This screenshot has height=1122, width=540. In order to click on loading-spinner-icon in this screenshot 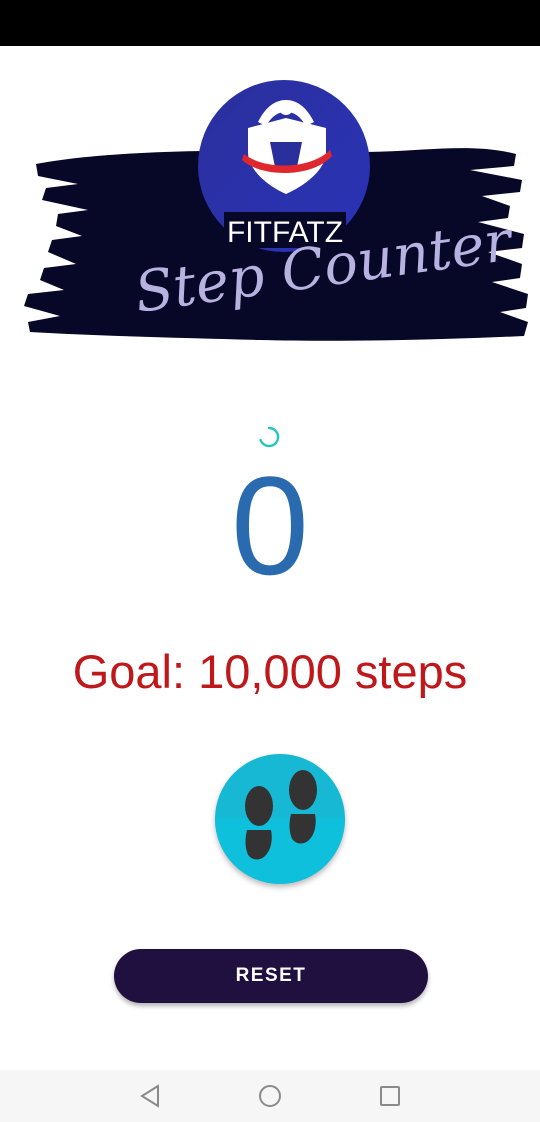, I will do `click(269, 437)`.